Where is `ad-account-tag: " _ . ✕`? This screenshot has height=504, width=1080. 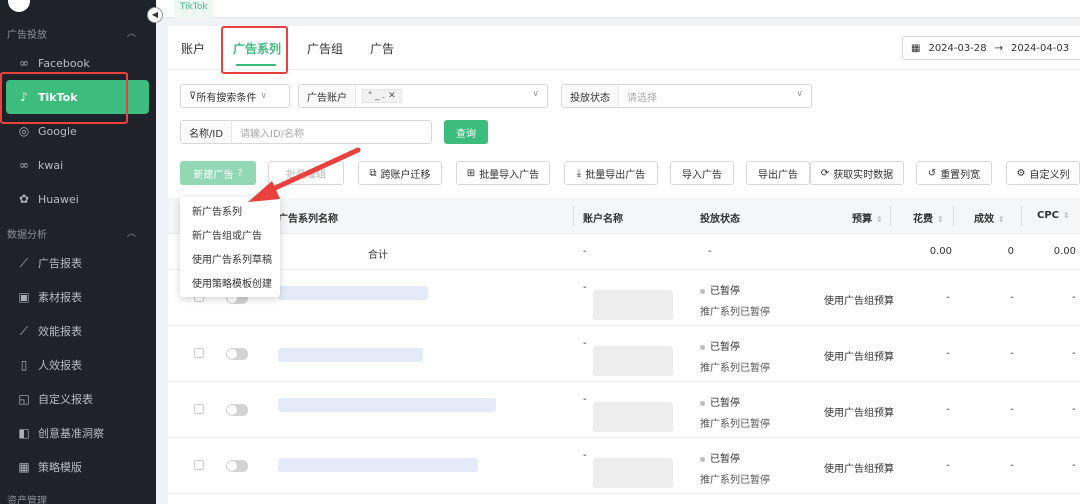 ad-account-tag: " _ . ✕ is located at coordinates (382, 96).